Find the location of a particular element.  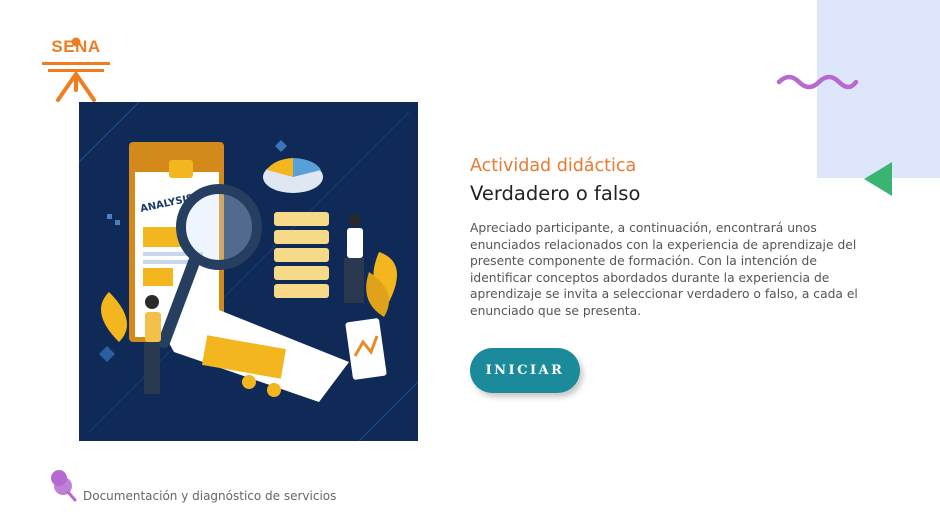

activity-title: Verdadero o falso is located at coordinates (555, 193).